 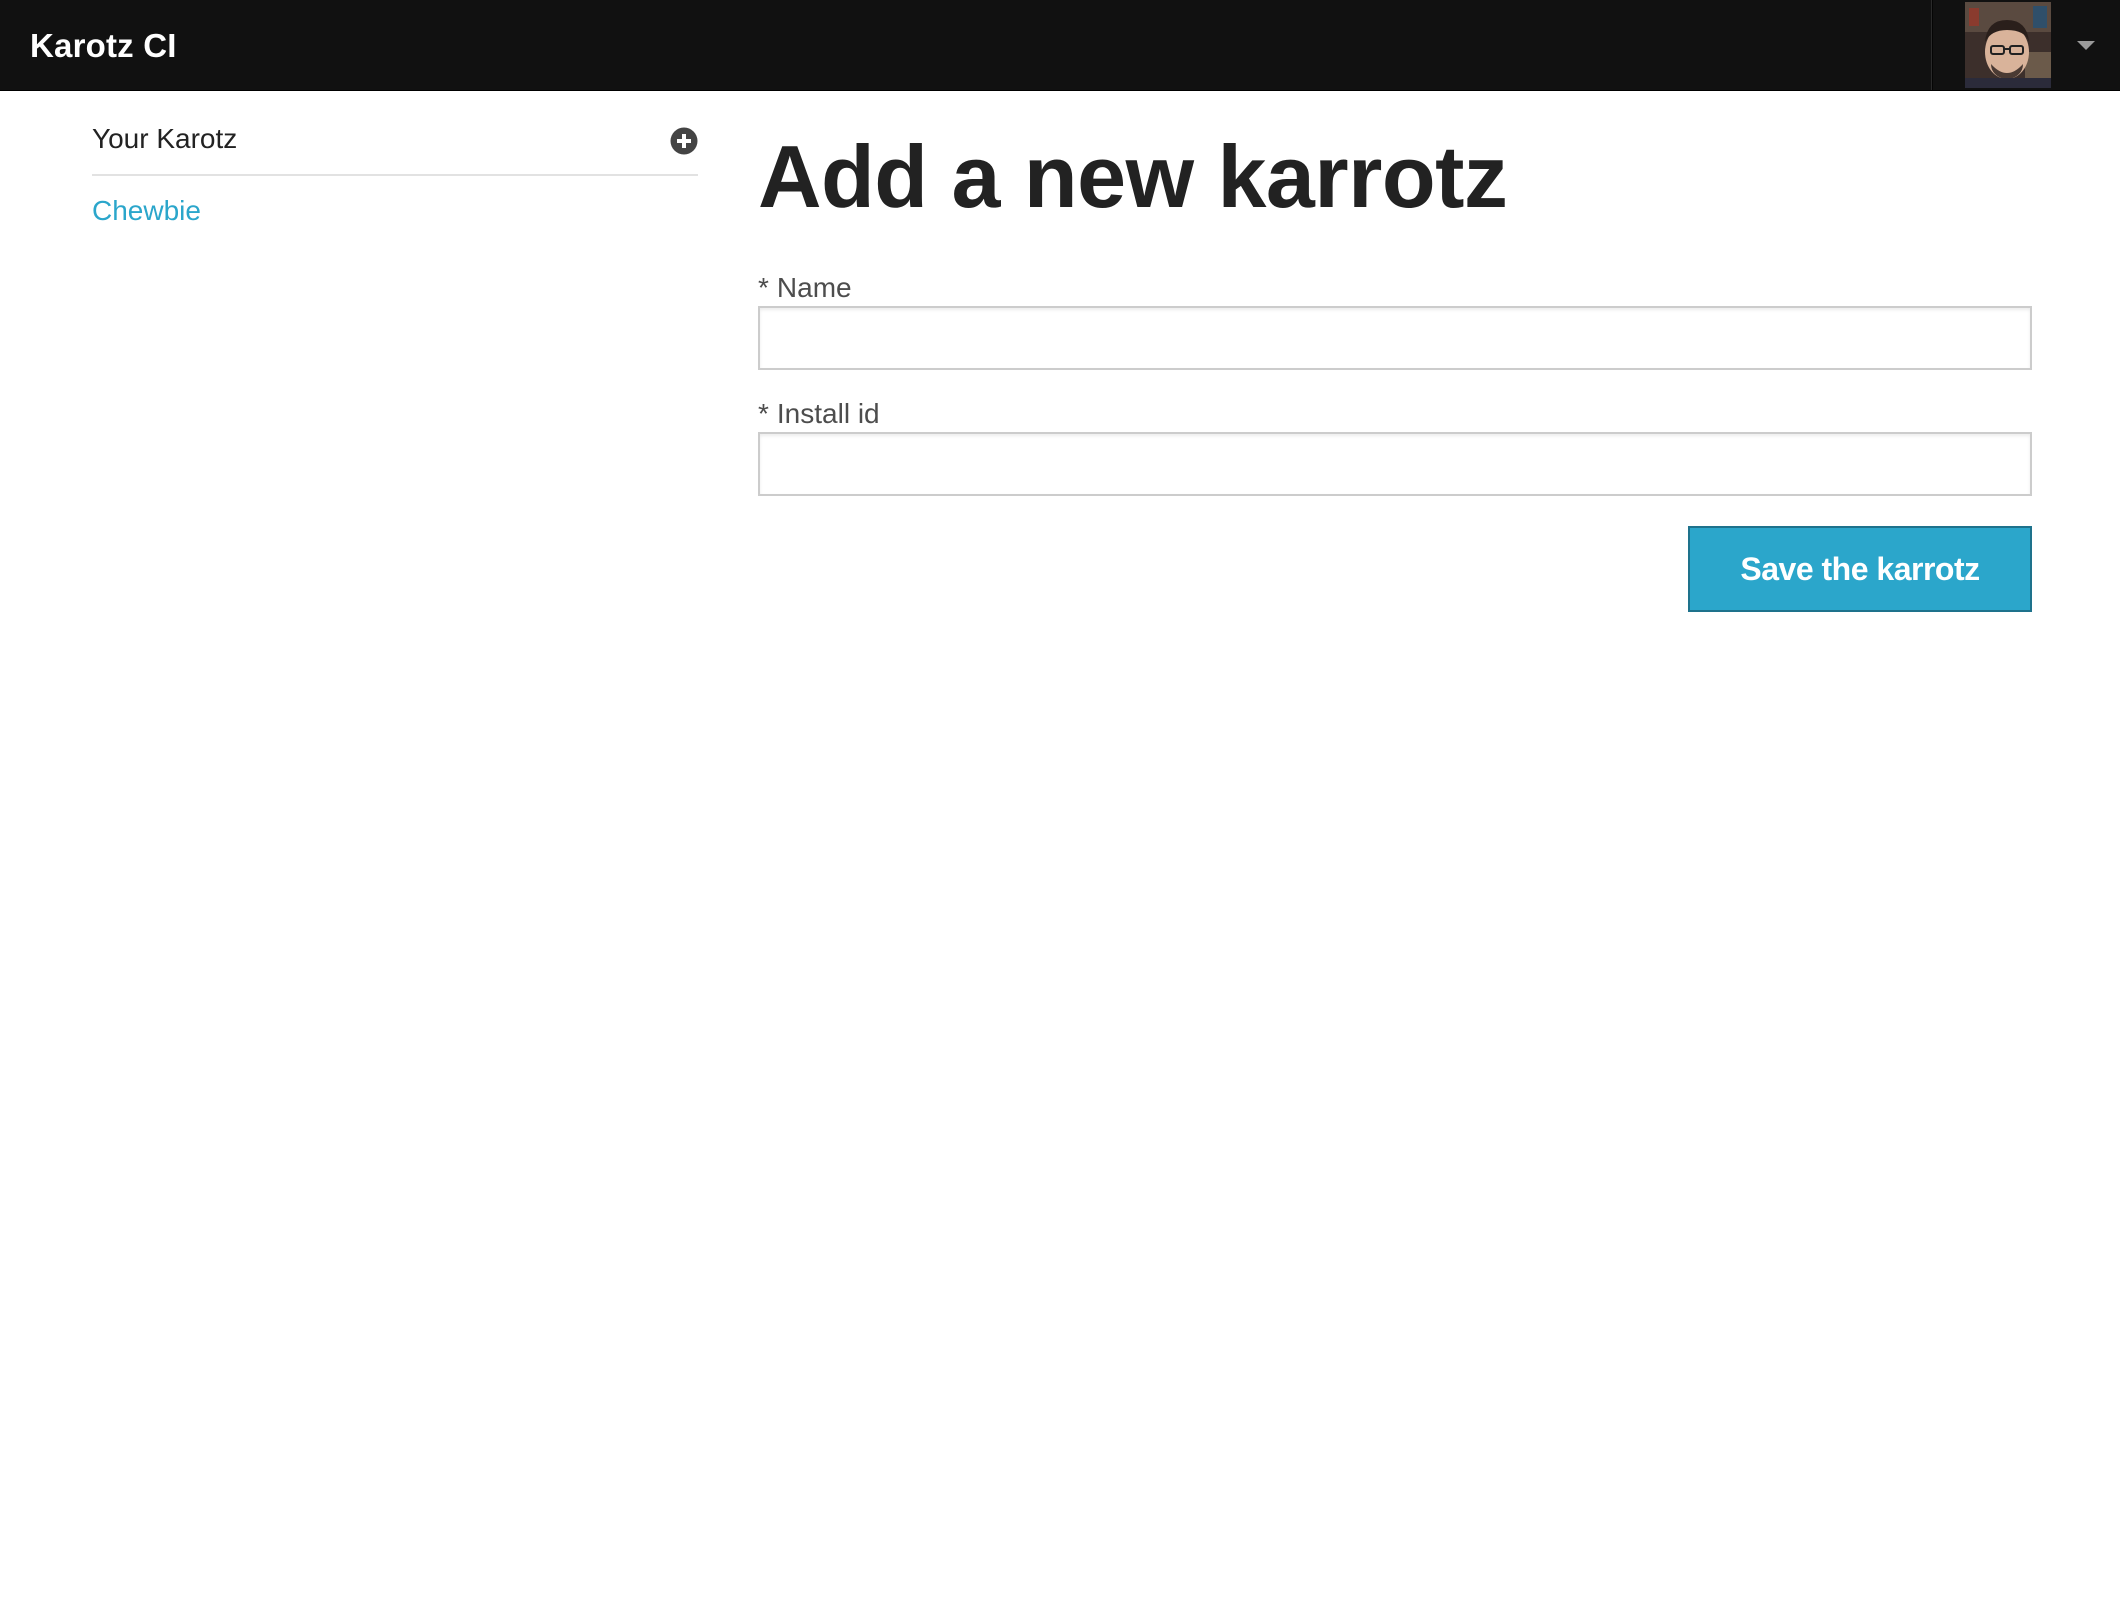 What do you see at coordinates (828, 413) in the screenshot?
I see `install-id-label-text: Install id` at bounding box center [828, 413].